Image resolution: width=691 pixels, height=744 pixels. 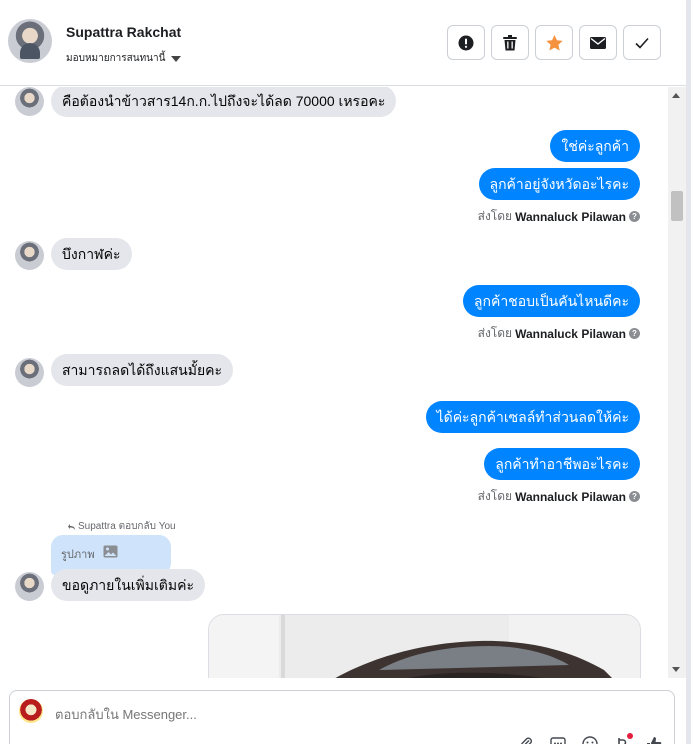 I want to click on scrollbar-thumb, so click(x=677, y=206).